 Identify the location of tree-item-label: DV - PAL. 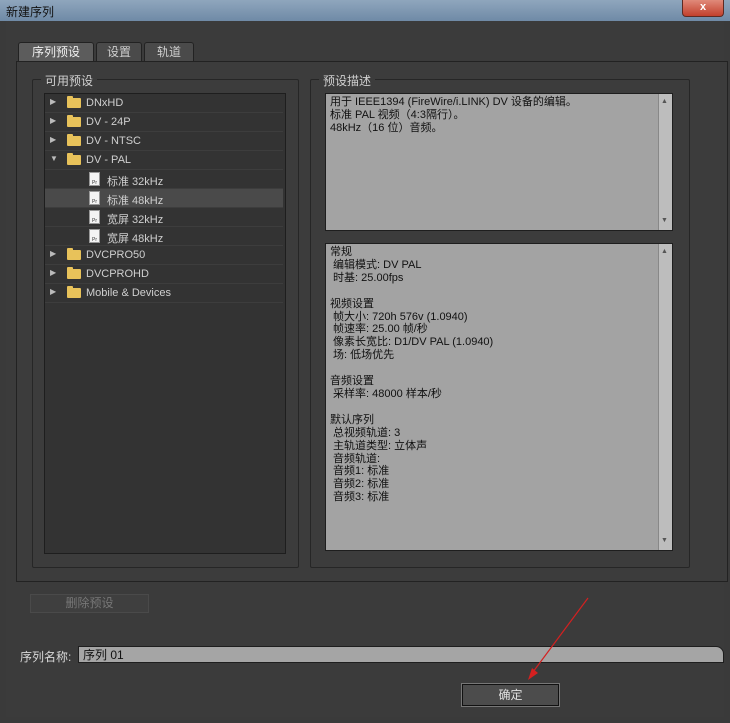
(109, 160).